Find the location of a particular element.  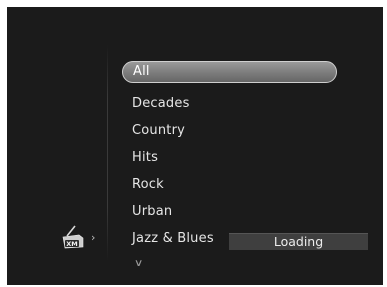

menu-item-urban: Urban is located at coordinates (229, 211).